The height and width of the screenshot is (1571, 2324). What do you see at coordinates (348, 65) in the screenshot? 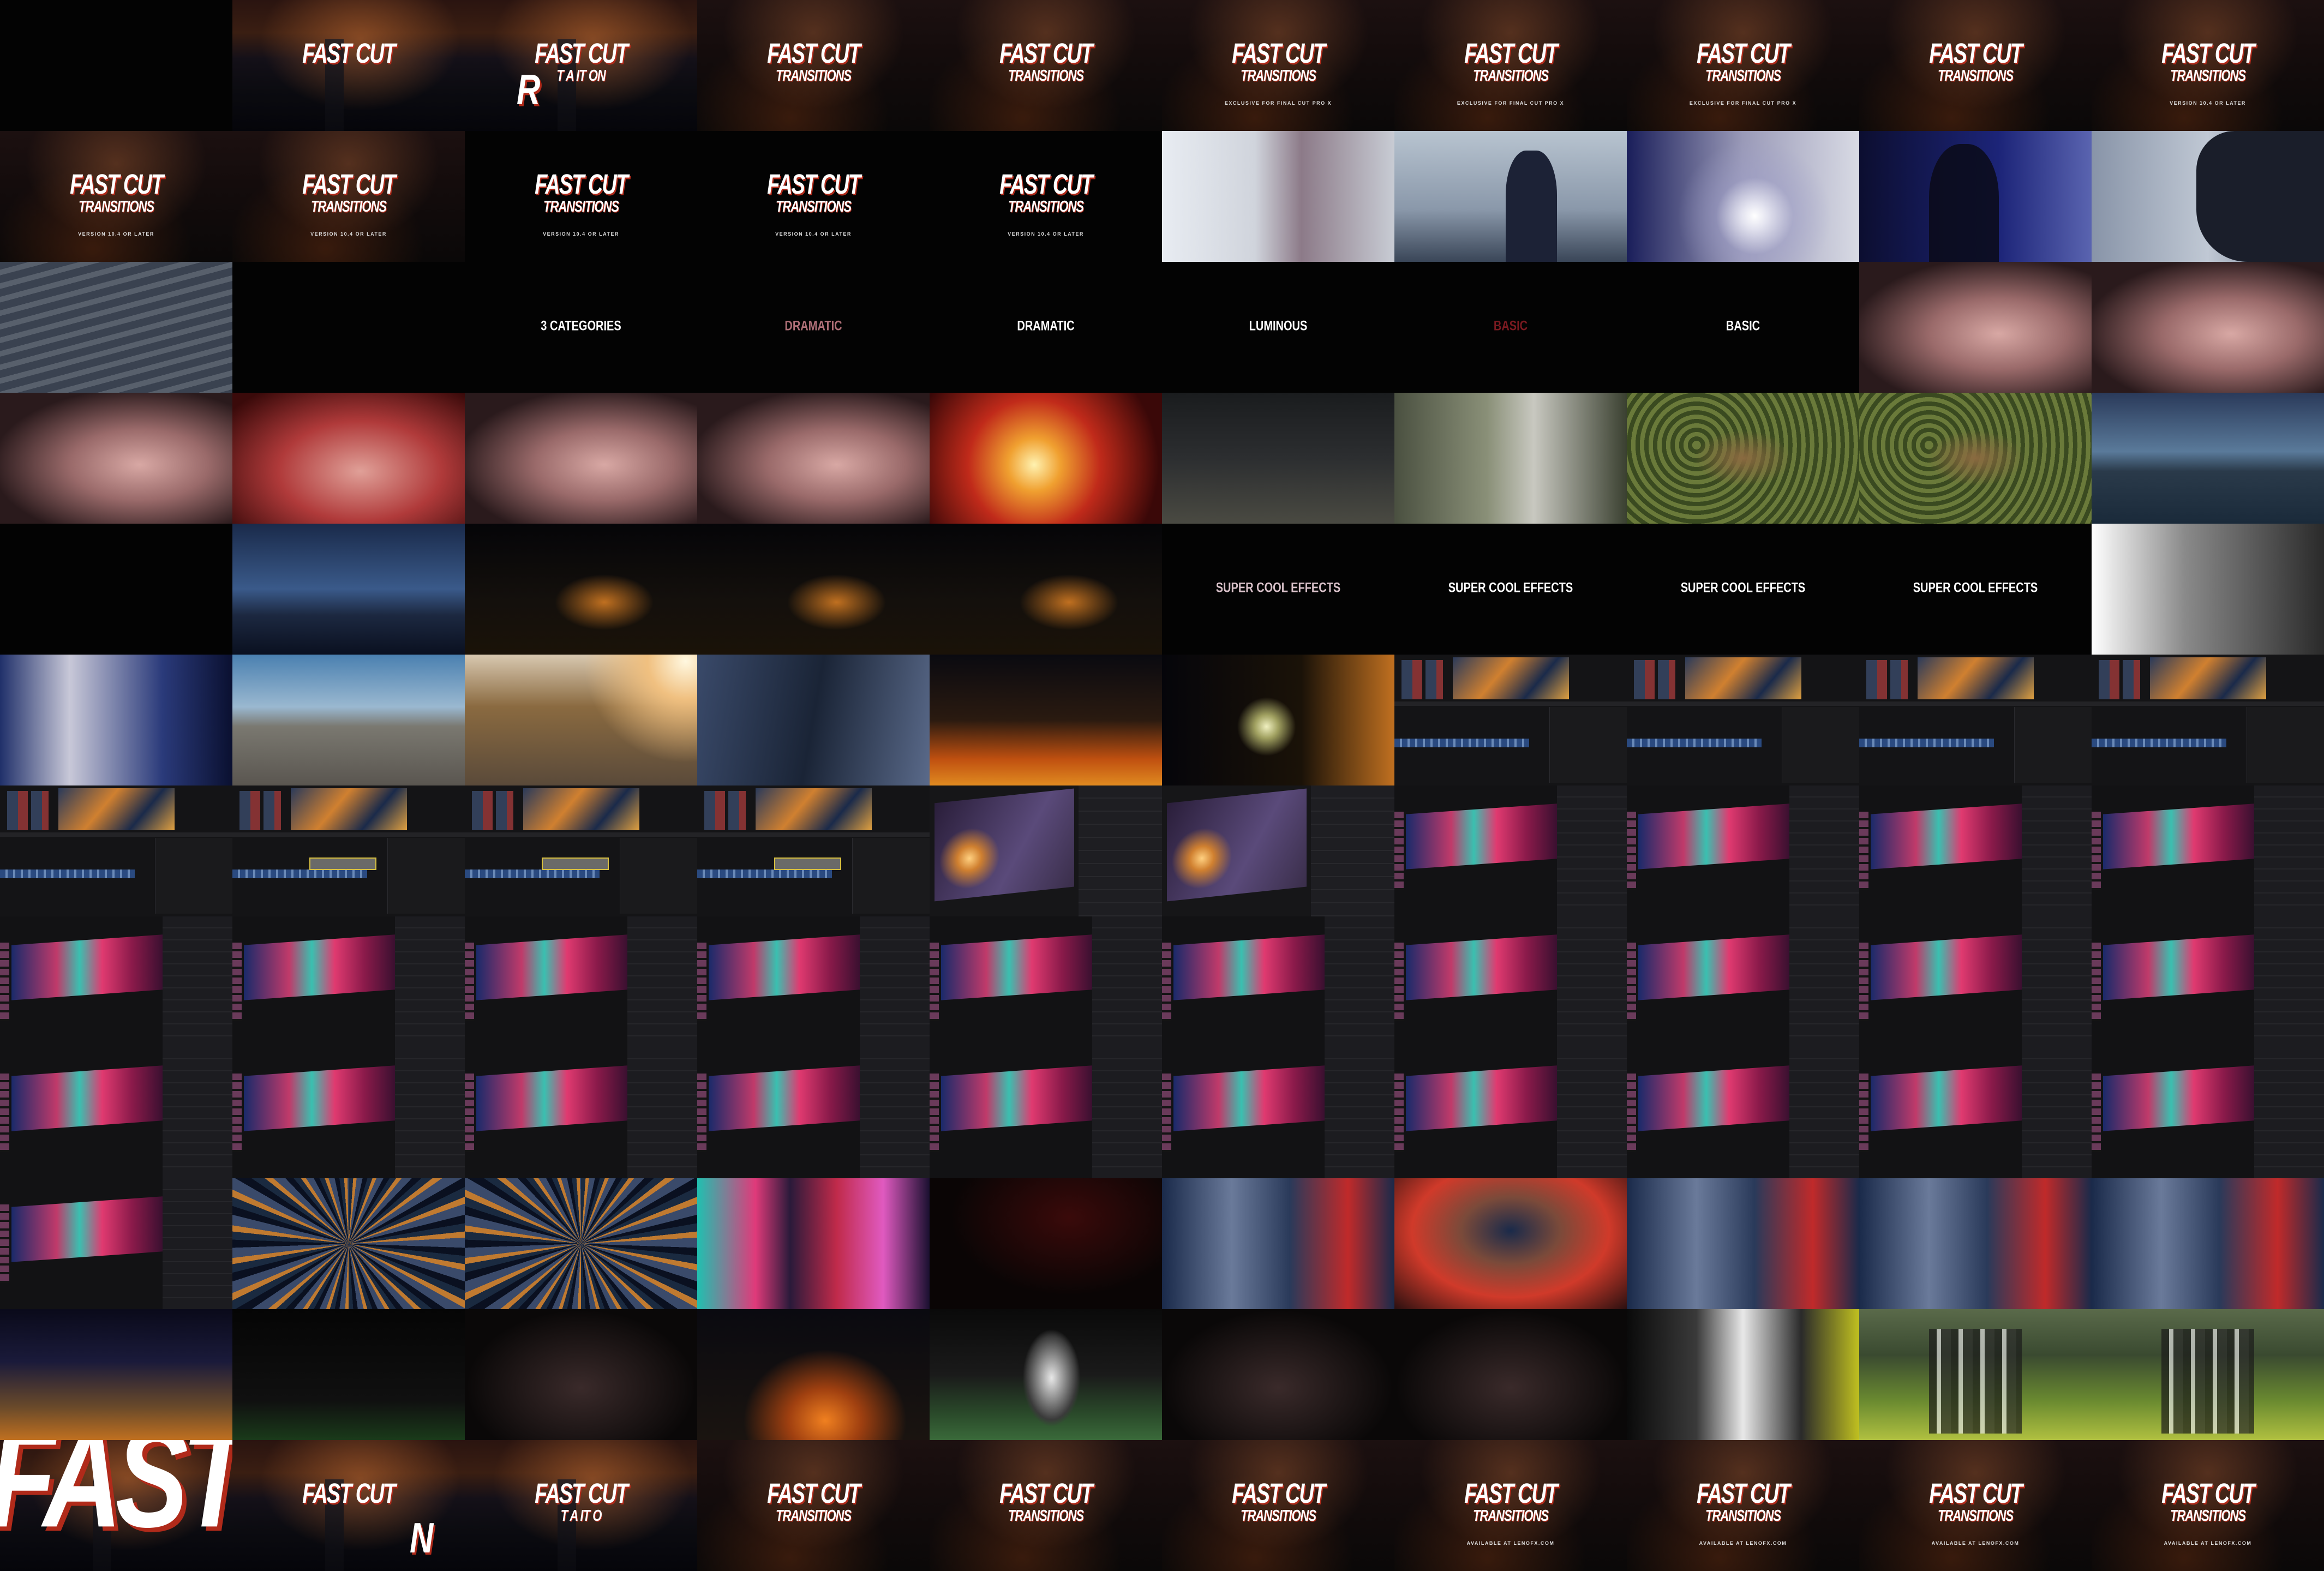
I see `frame-thumbnail: FAST CUT` at bounding box center [348, 65].